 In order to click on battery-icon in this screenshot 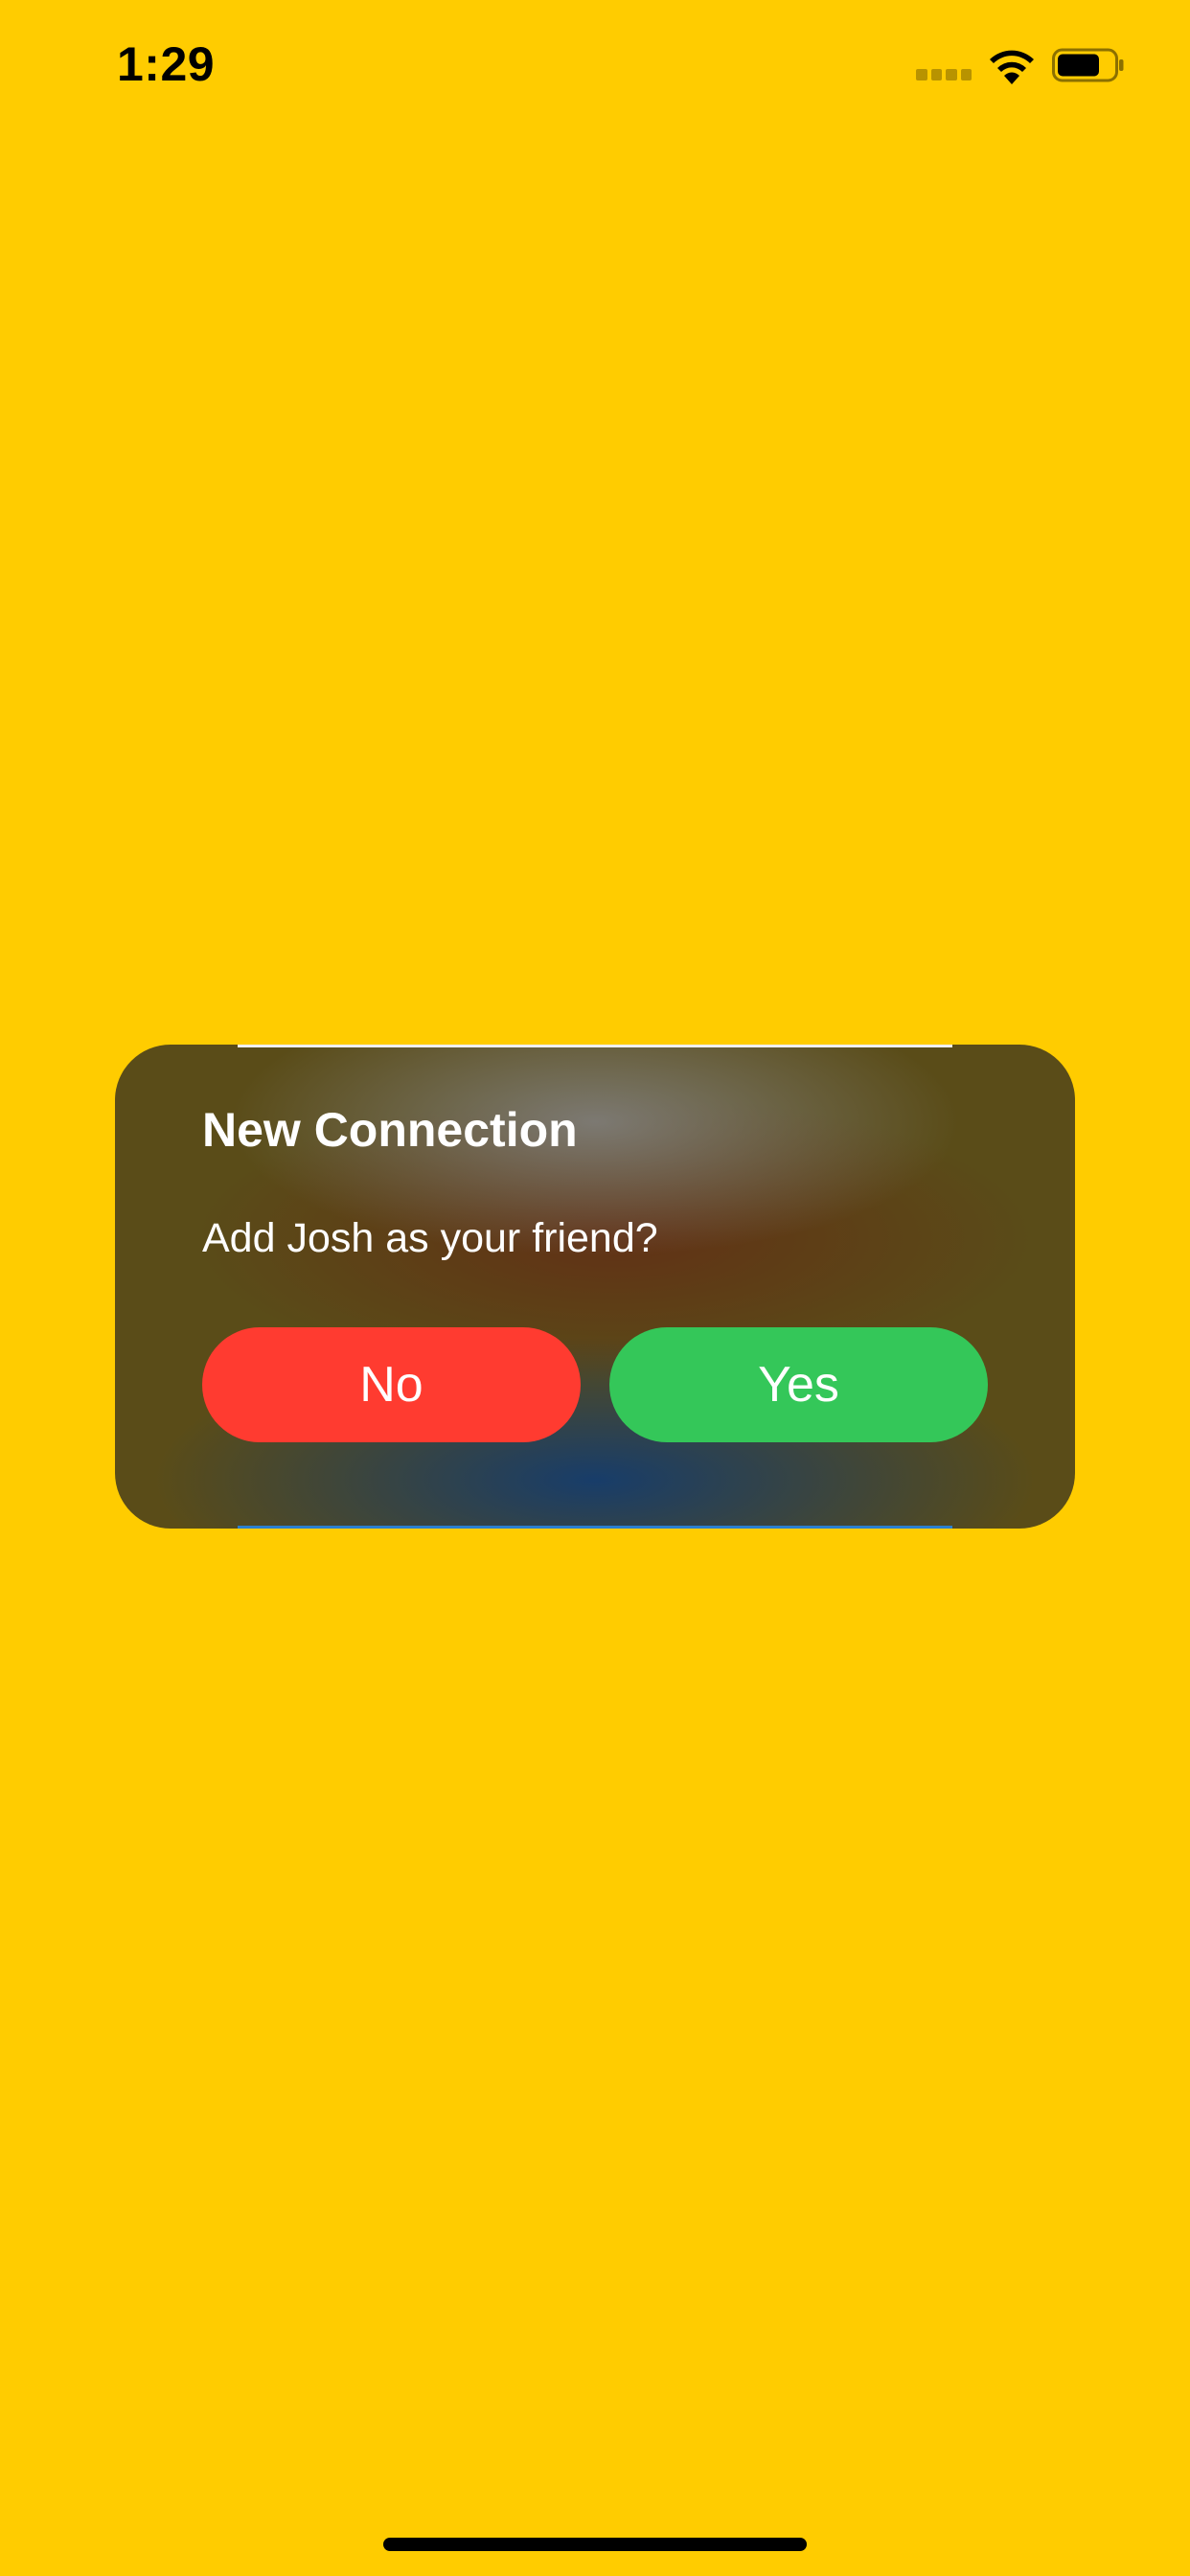, I will do `click(1088, 65)`.